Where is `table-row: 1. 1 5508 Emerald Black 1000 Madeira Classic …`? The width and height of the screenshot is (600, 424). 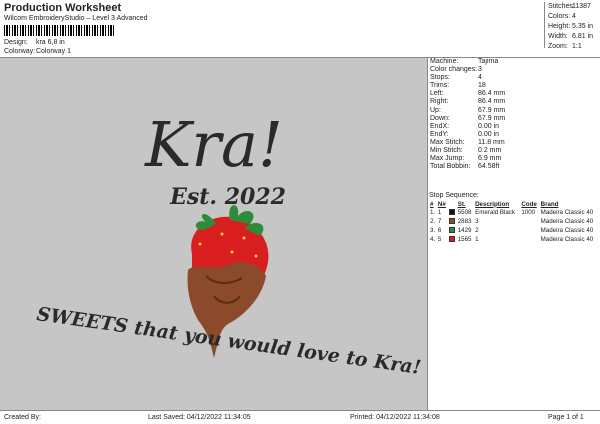 table-row: 1. 1 5508 Emerald Black 1000 Madeira Classic … is located at coordinates (514, 212).